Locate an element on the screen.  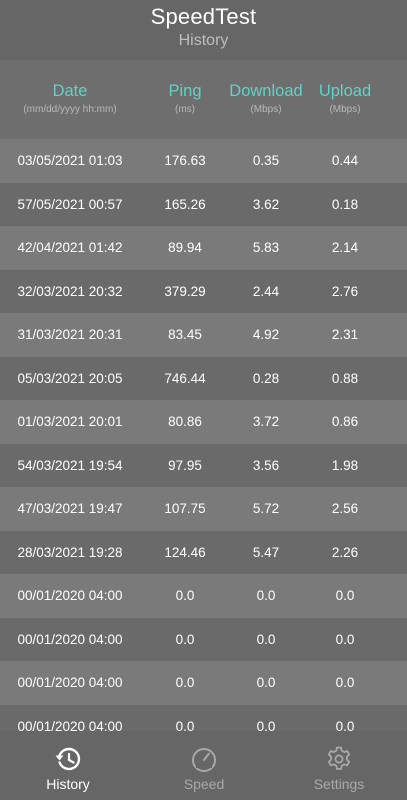
cell-download: 4.92 is located at coordinates (266, 334).